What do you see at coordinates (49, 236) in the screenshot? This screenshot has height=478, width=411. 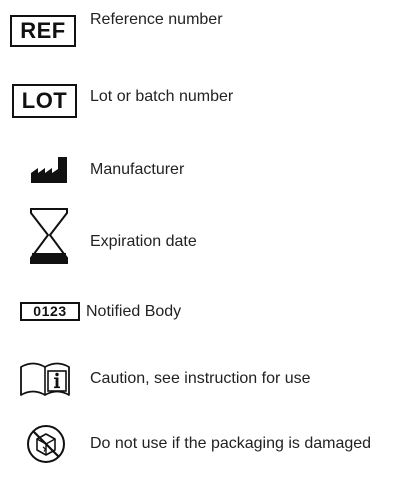 I see `hourglass-icon` at bounding box center [49, 236].